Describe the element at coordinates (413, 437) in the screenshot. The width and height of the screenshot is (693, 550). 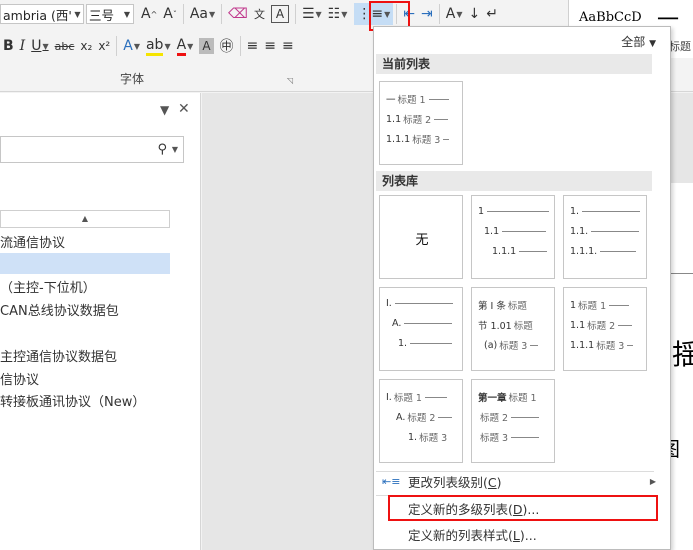
I see `level-number: 1.` at that location.